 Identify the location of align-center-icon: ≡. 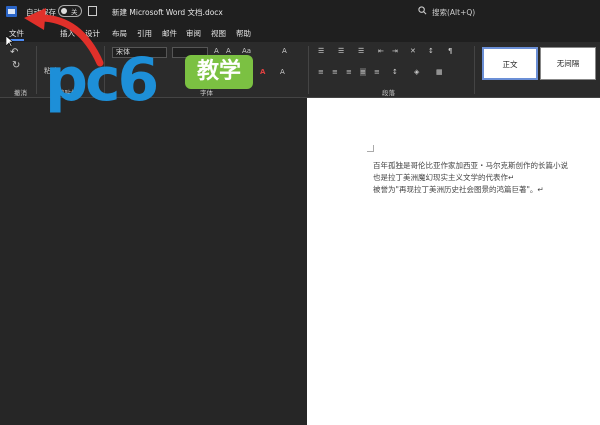
(335, 72).